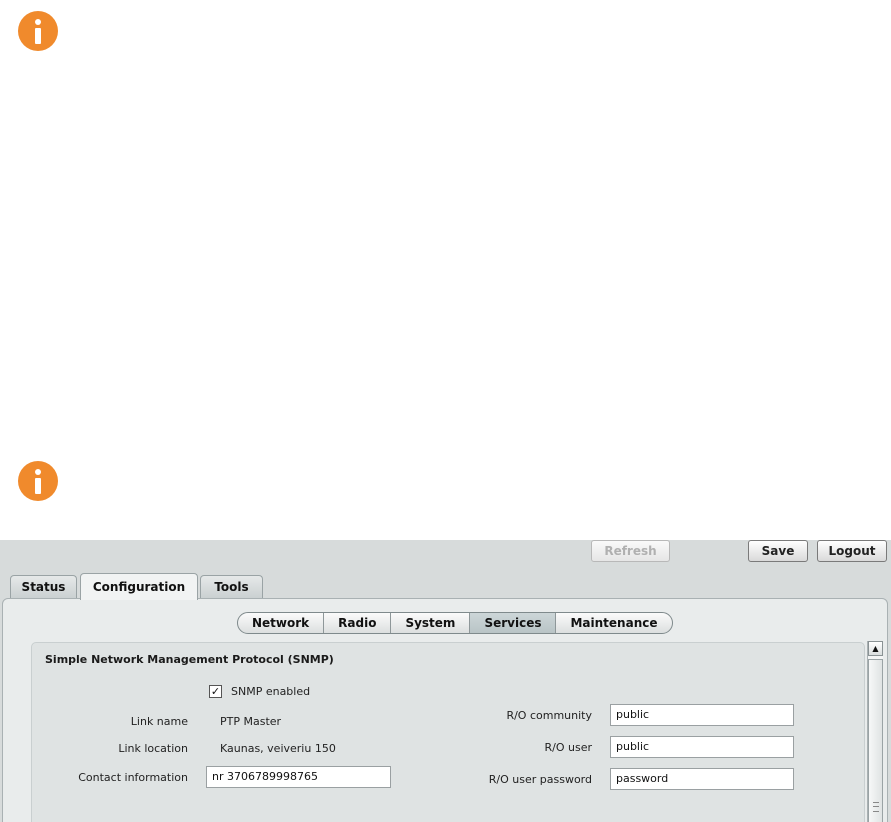 The image size is (891, 822). What do you see at coordinates (875, 648) in the screenshot?
I see `scroll-up-arrow-icon: ▲` at bounding box center [875, 648].